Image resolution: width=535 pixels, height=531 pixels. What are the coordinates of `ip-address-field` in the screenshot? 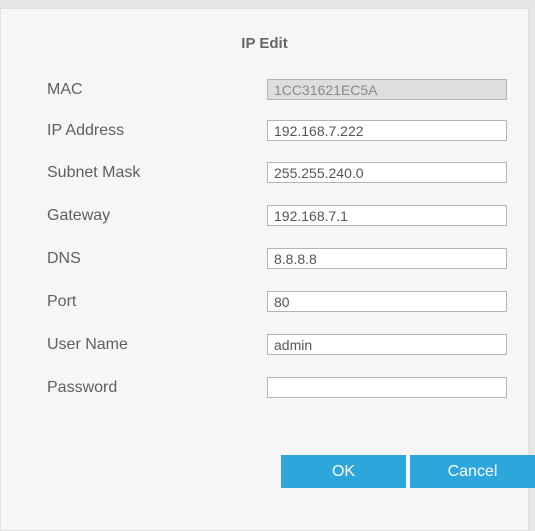 It's located at (387, 130).